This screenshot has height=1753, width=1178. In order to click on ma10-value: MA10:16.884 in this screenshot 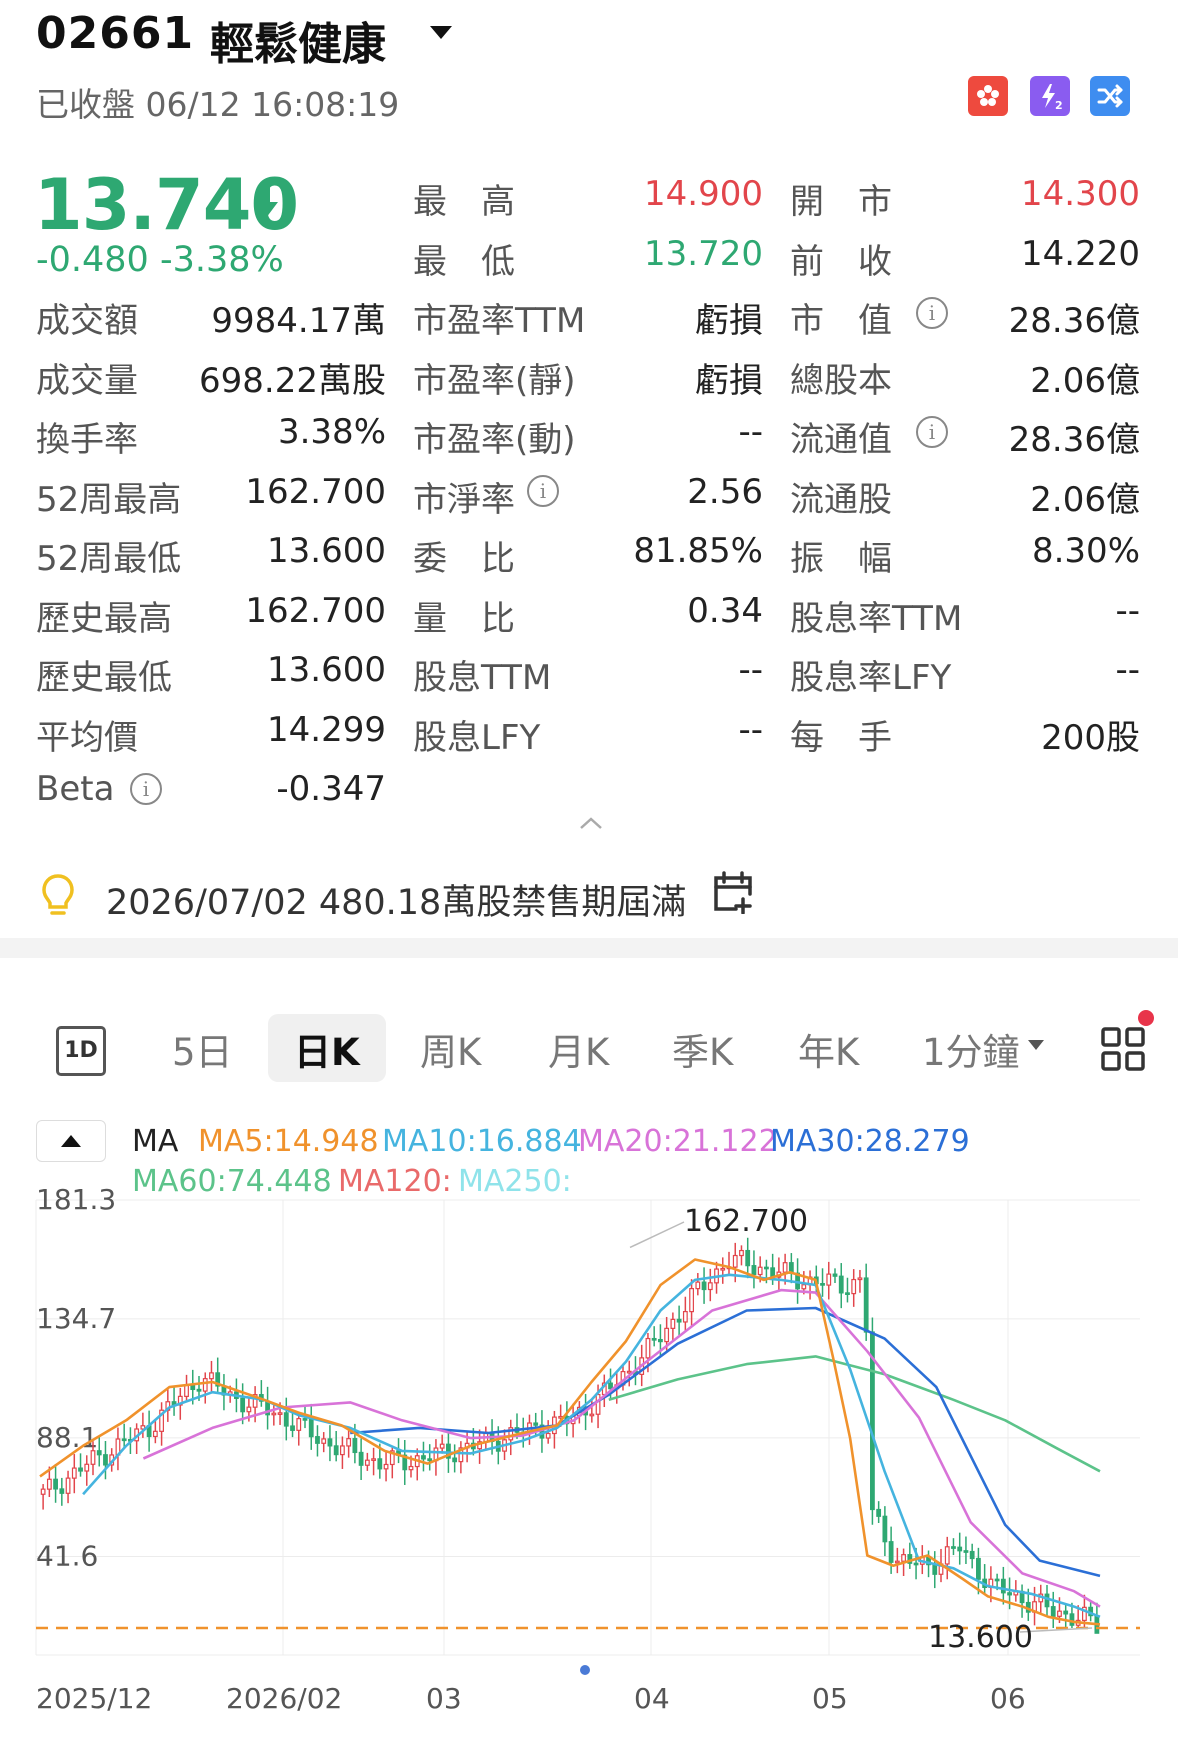, I will do `click(482, 1141)`.